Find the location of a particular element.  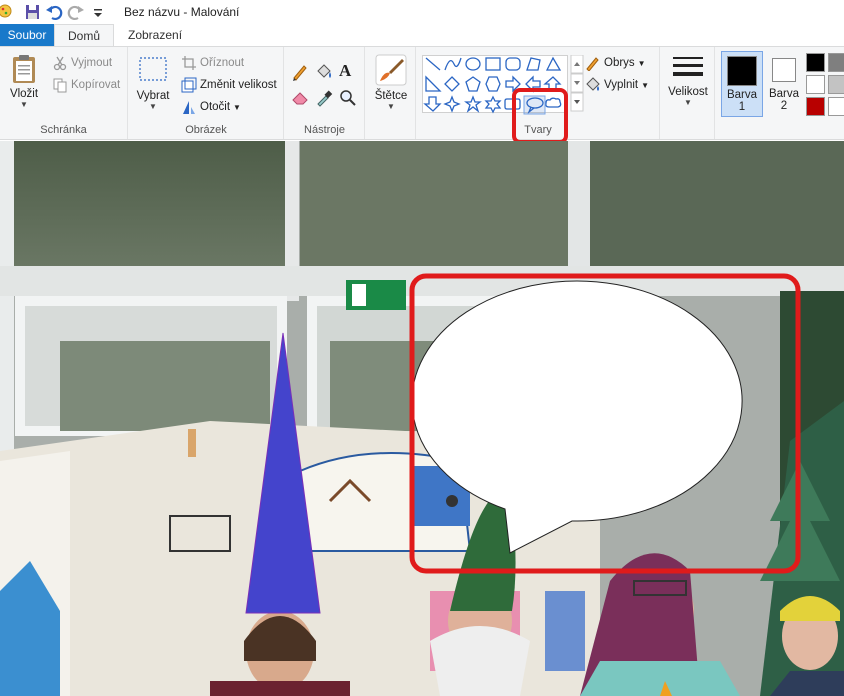

paste-button: Vložit ▼ is located at coordinates (24, 81).